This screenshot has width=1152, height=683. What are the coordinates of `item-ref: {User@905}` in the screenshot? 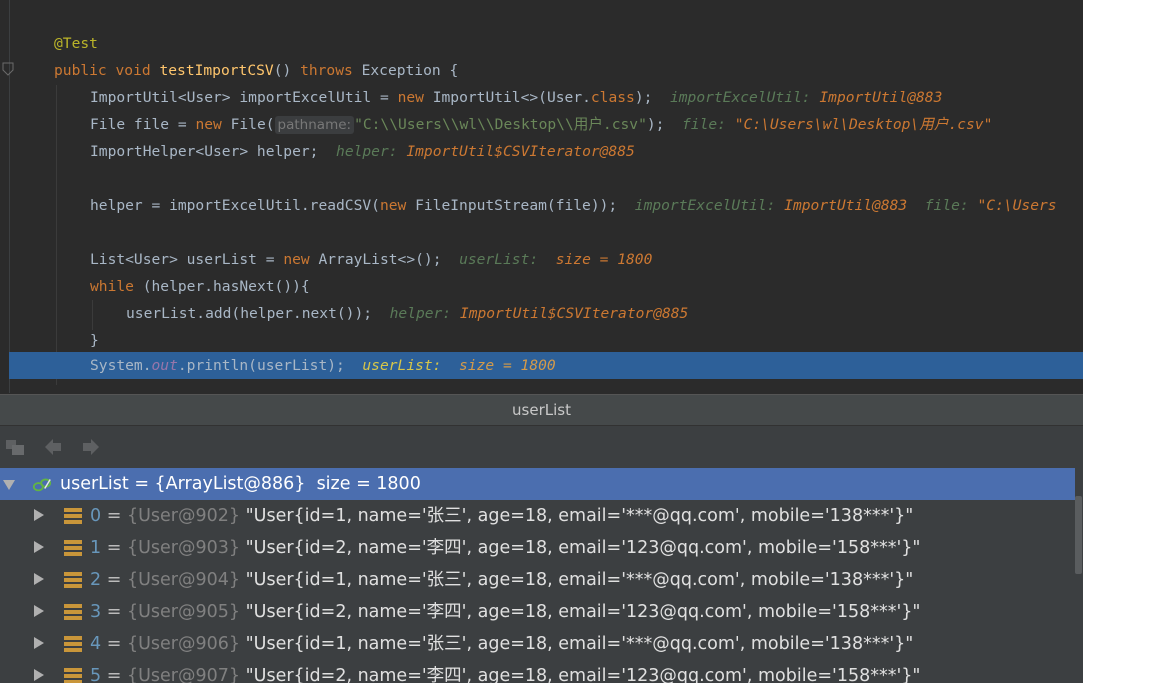 It's located at (183, 612).